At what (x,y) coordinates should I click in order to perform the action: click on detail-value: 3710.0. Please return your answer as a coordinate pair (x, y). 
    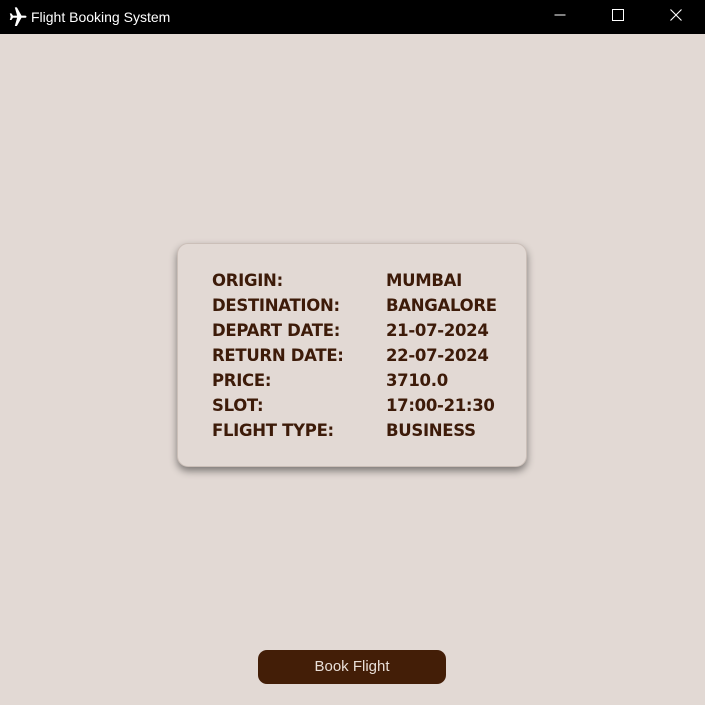
    Looking at the image, I should click on (417, 380).